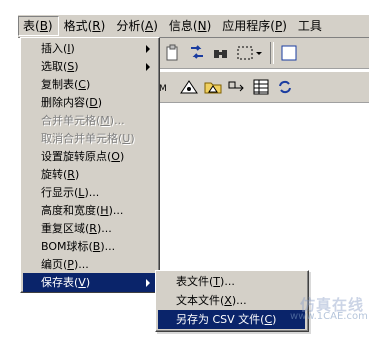 The width and height of the screenshot is (369, 342). I want to click on toolbar-annotation: M, so click(264, 87).